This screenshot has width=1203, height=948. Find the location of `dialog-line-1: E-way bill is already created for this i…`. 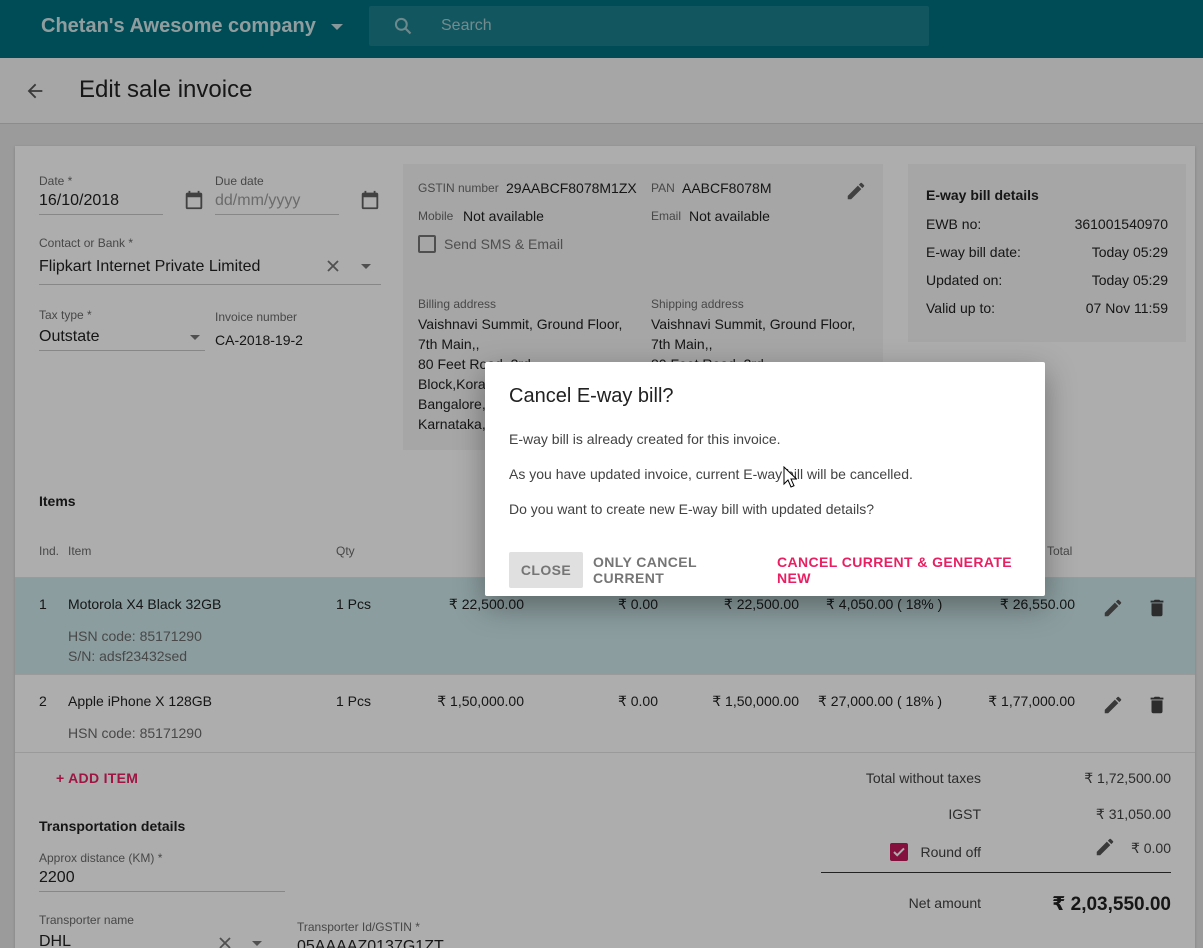

dialog-line-1: E-way bill is already created for this i… is located at coordinates (645, 439).